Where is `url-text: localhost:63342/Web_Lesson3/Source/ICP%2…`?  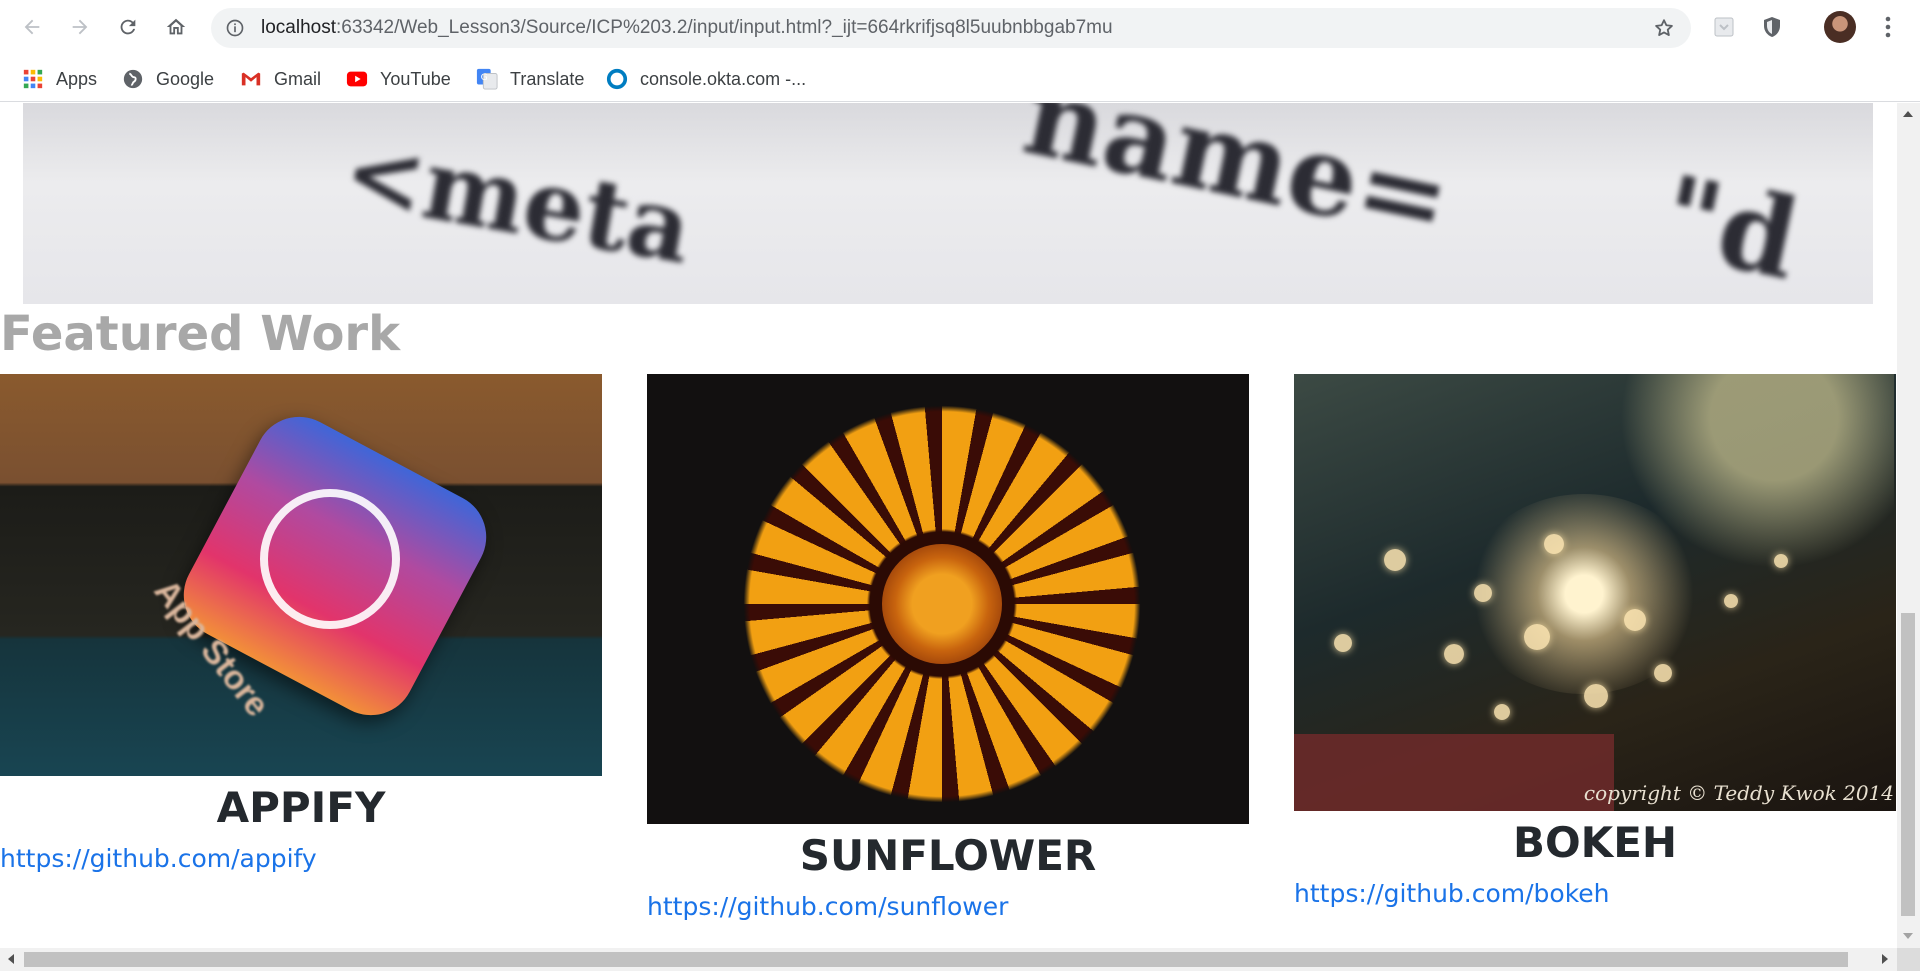
url-text: localhost:63342/Web_Lesson3/Source/ICP%2… is located at coordinates (687, 28).